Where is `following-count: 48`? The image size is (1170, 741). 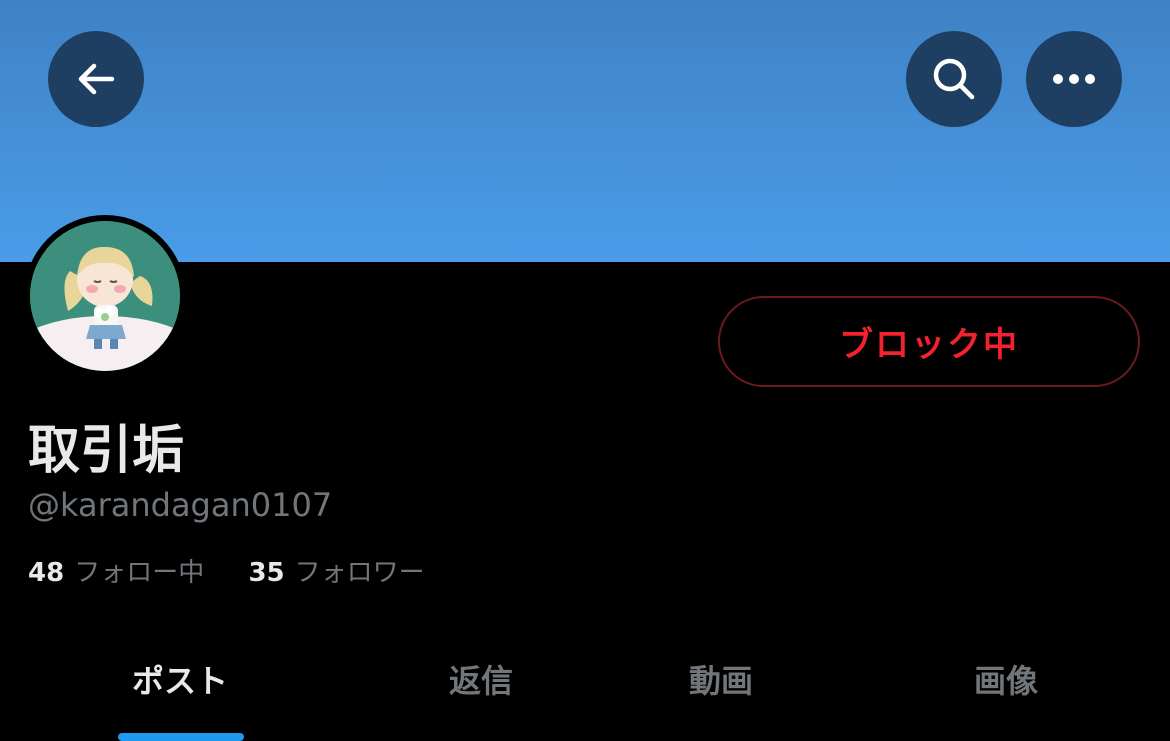 following-count: 48 is located at coordinates (46, 573).